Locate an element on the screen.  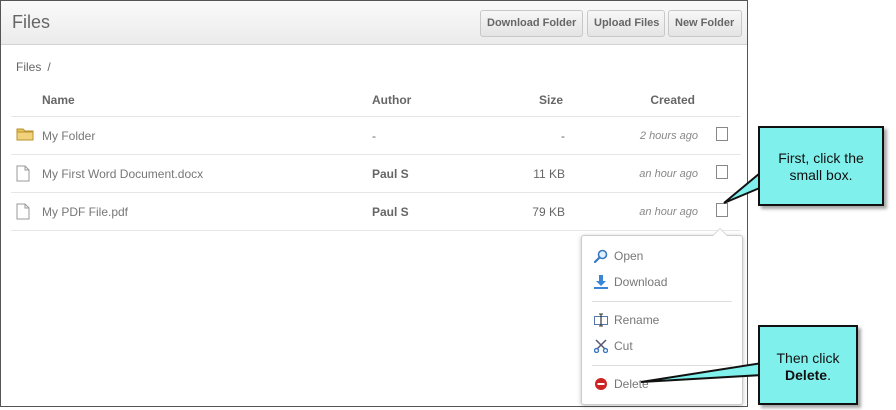
callout-pointer-second is located at coordinates (701, 372).